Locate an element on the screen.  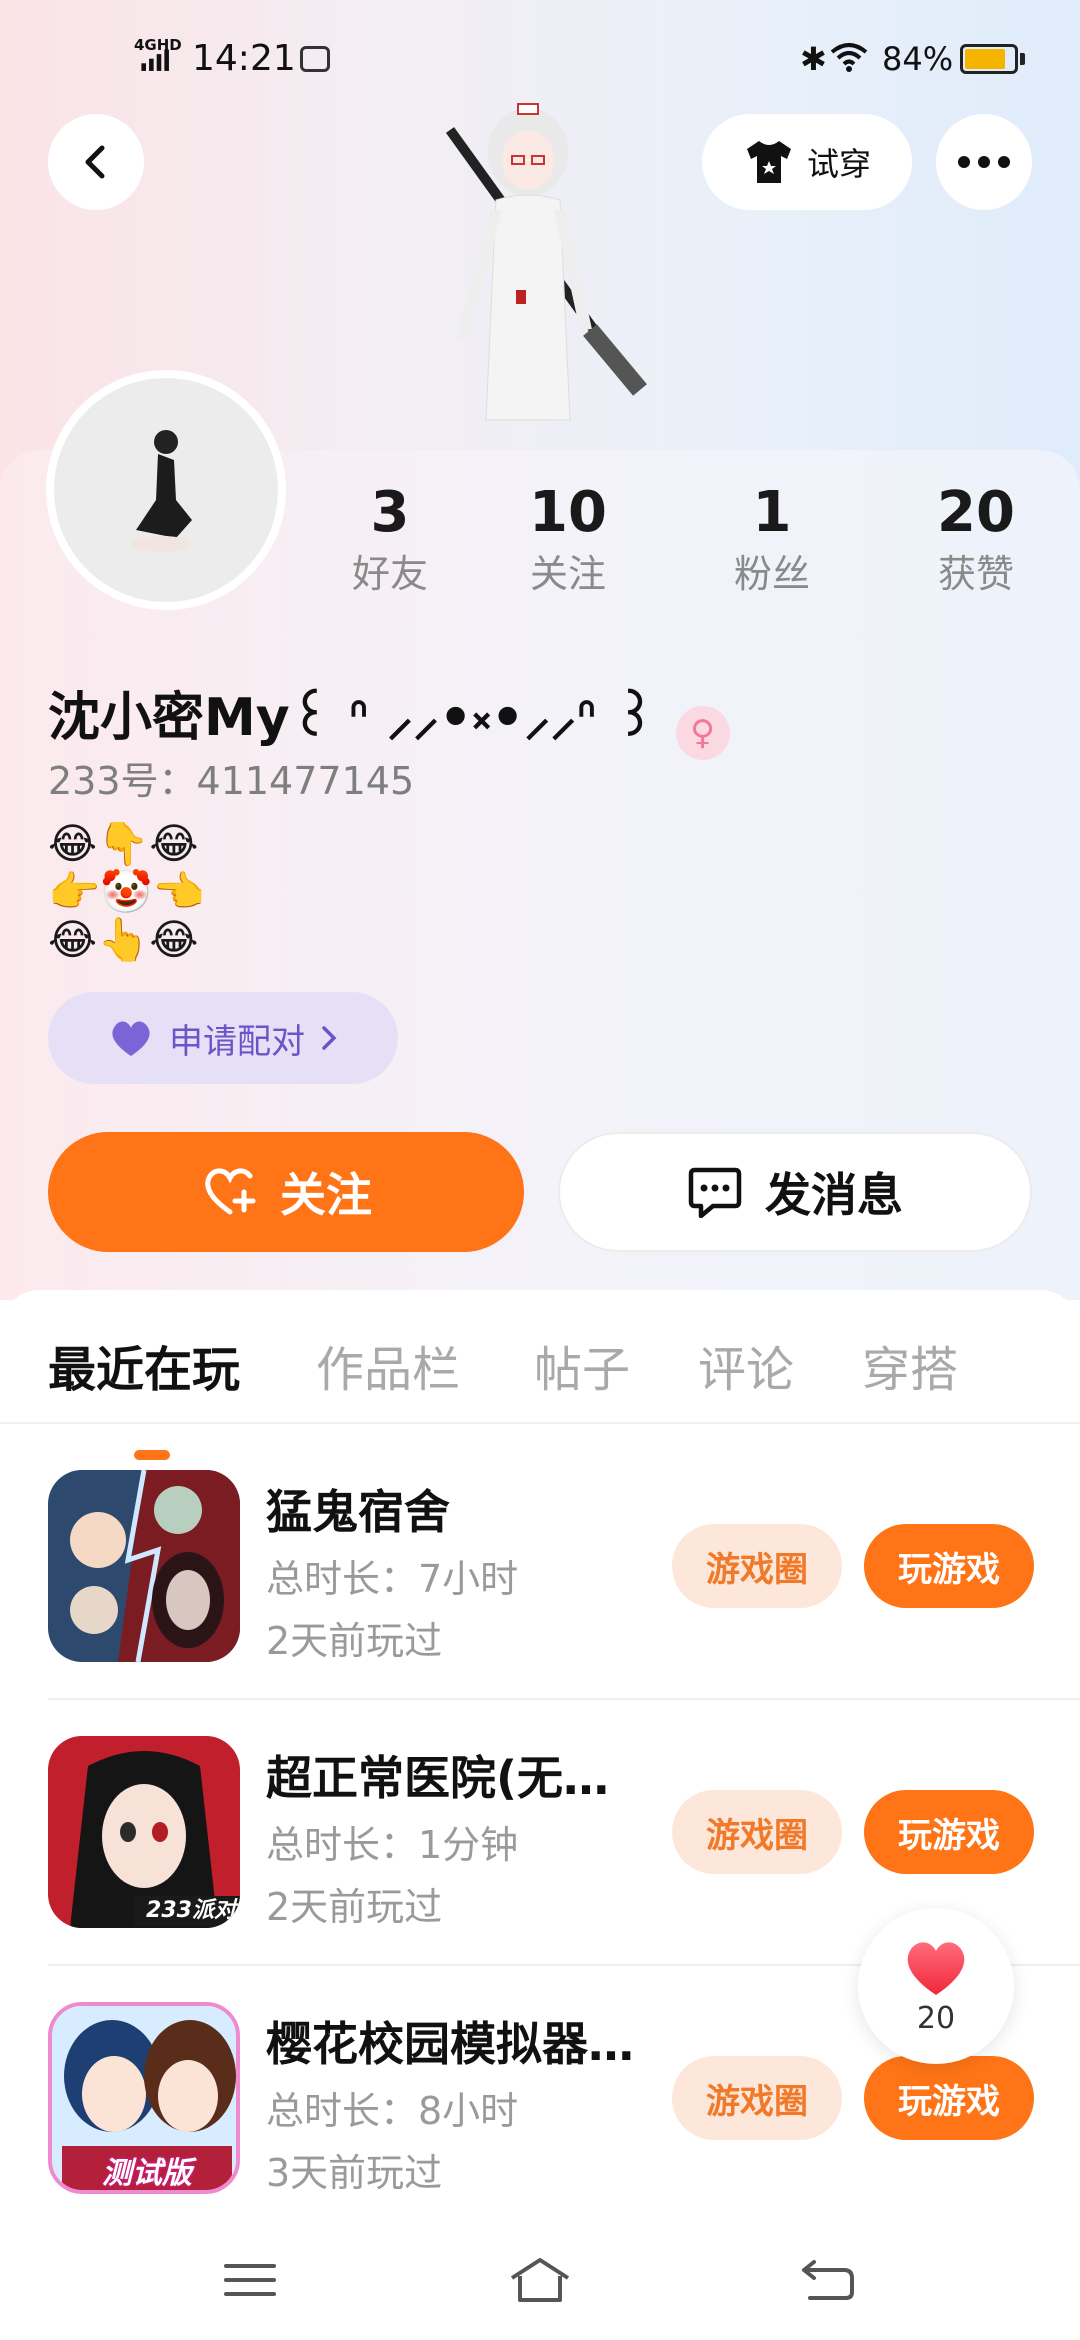
like-count: 20 is located at coordinates (936, 2018).